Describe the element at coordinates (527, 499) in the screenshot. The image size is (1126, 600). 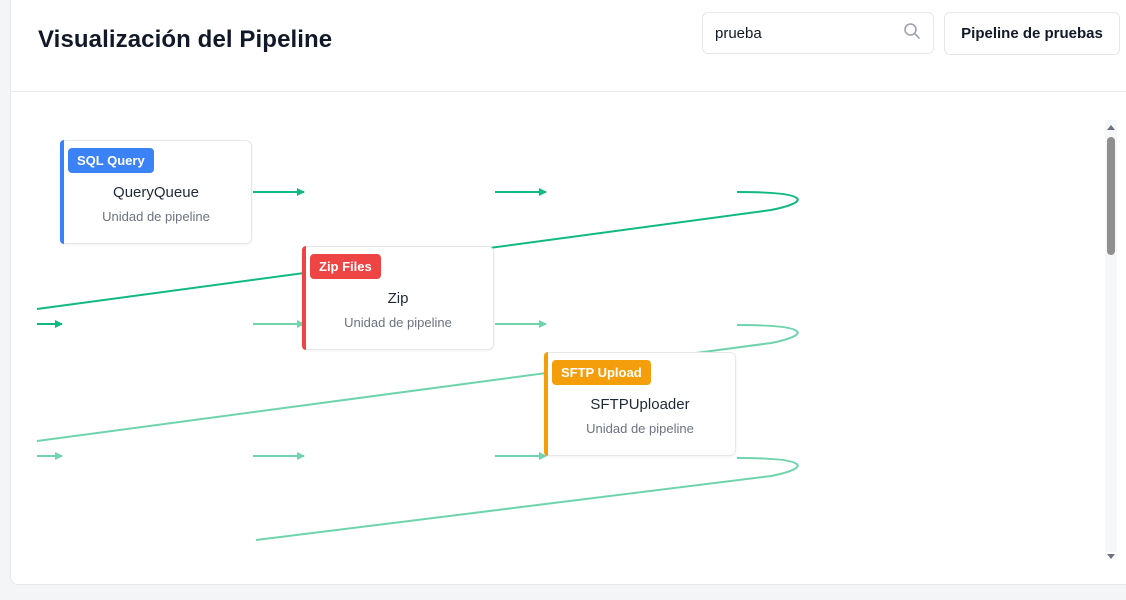
I see `edge-wrap` at that location.